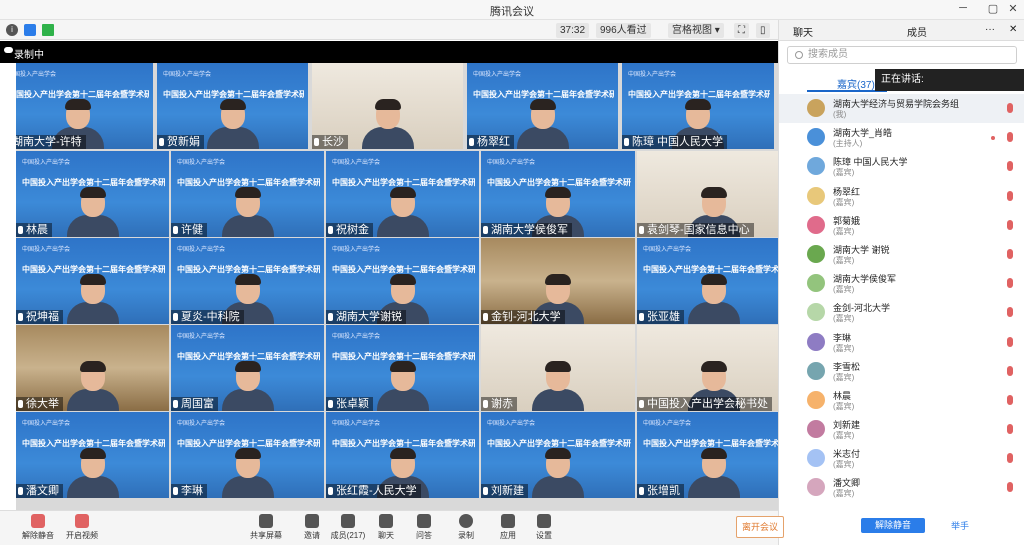 This screenshot has width=1024, height=545. I want to click on member-row: 李琳 (嘉宾), so click(901, 342).